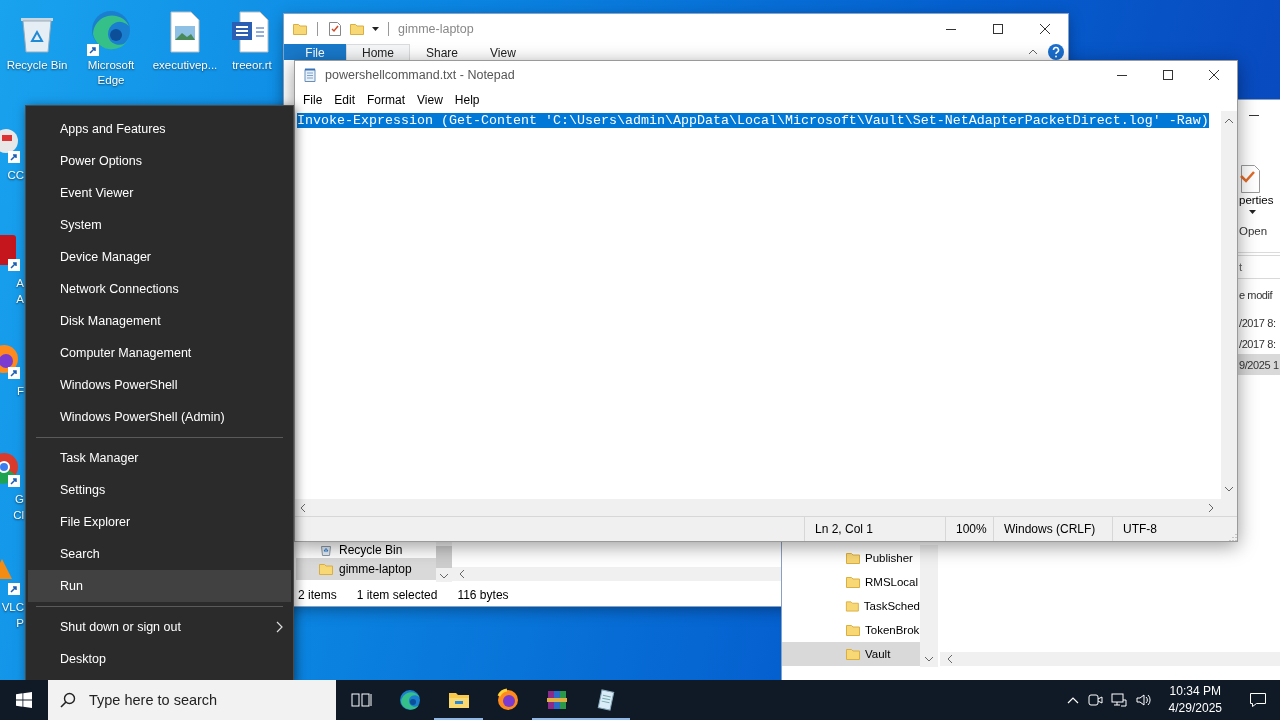  What do you see at coordinates (159, 554) in the screenshot?
I see `menu-item: Search` at bounding box center [159, 554].